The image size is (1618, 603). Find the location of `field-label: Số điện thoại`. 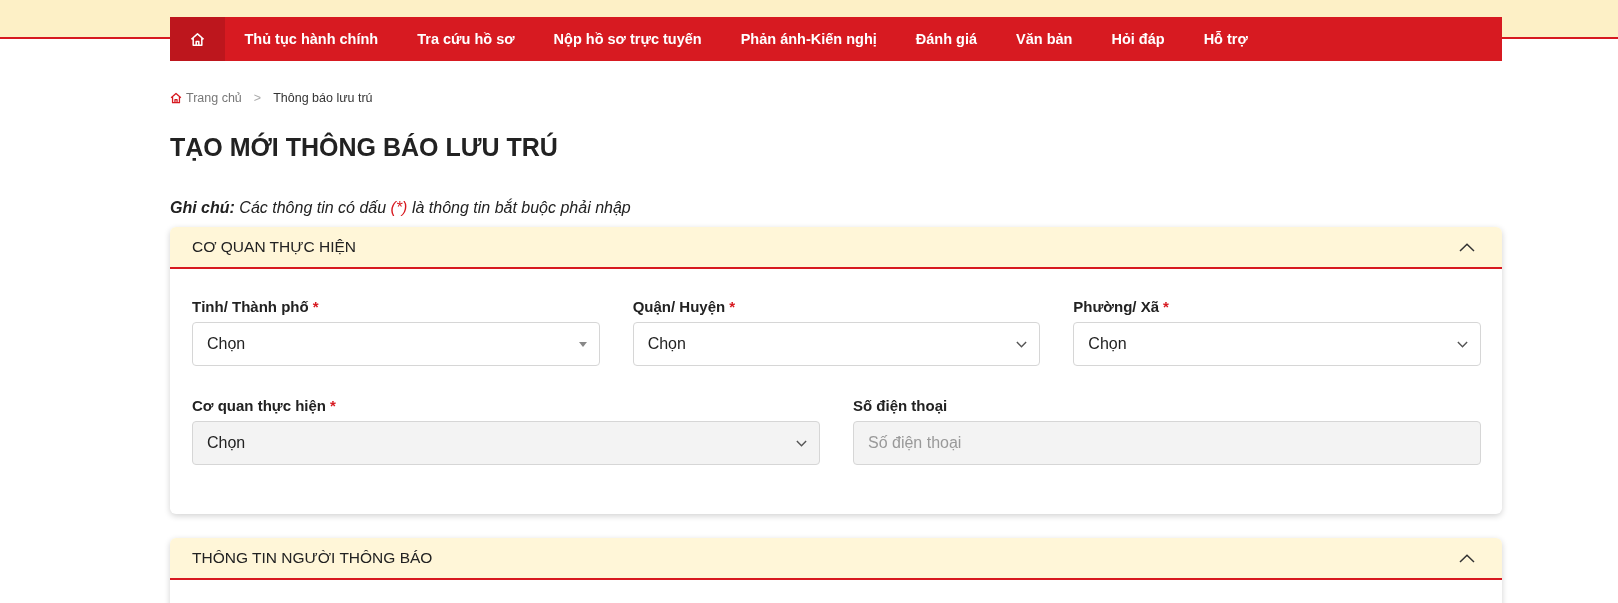

field-label: Số điện thoại is located at coordinates (900, 405).